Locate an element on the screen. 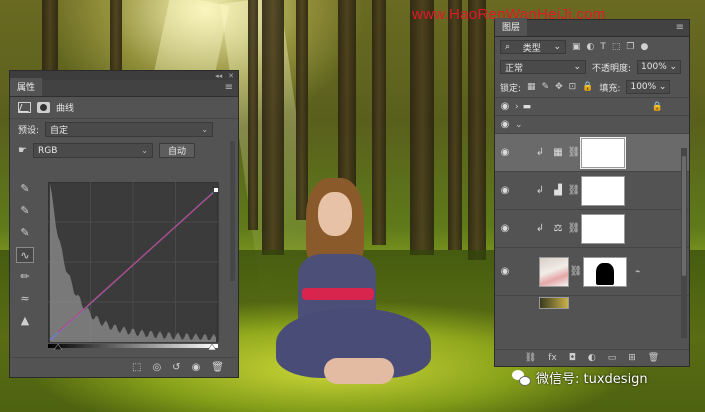 This screenshot has width=705, height=412. reset-icon: ↺ is located at coordinates (176, 367).